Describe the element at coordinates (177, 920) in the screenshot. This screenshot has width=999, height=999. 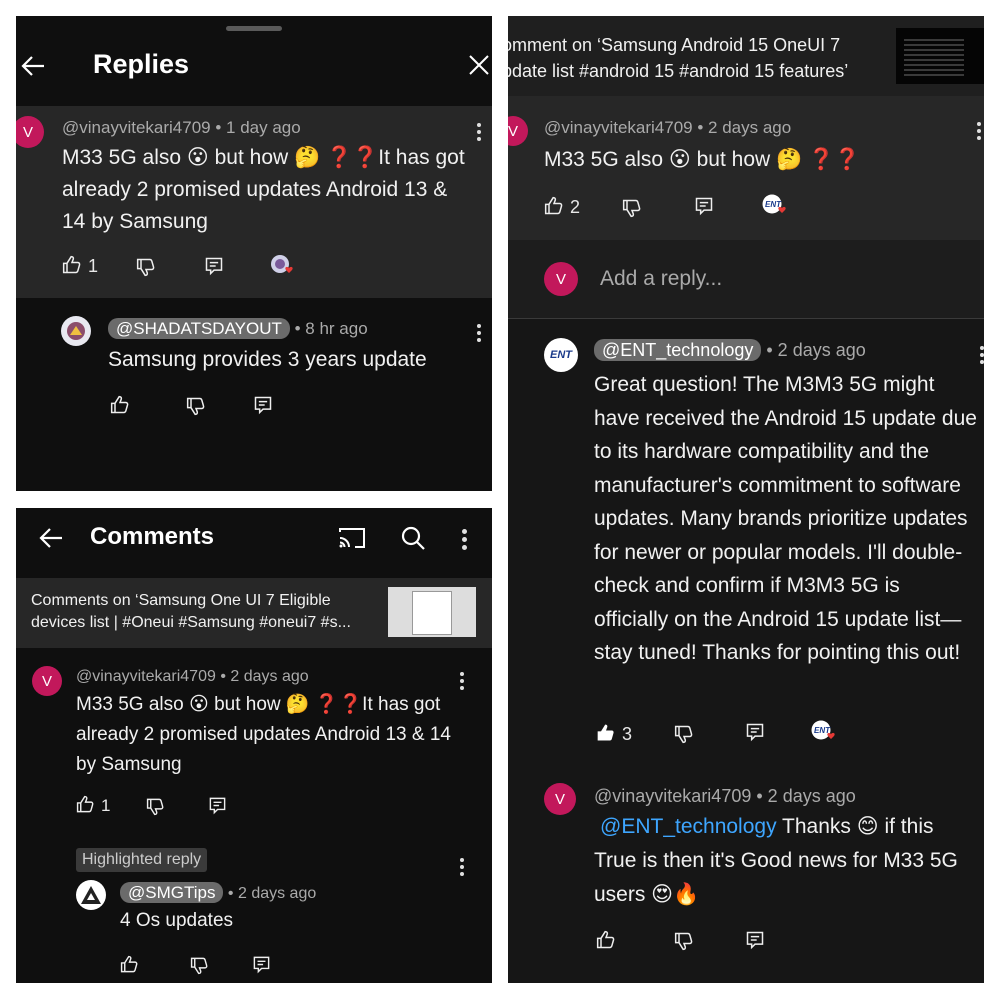
I see `reply-text: 4 Os updates` at that location.